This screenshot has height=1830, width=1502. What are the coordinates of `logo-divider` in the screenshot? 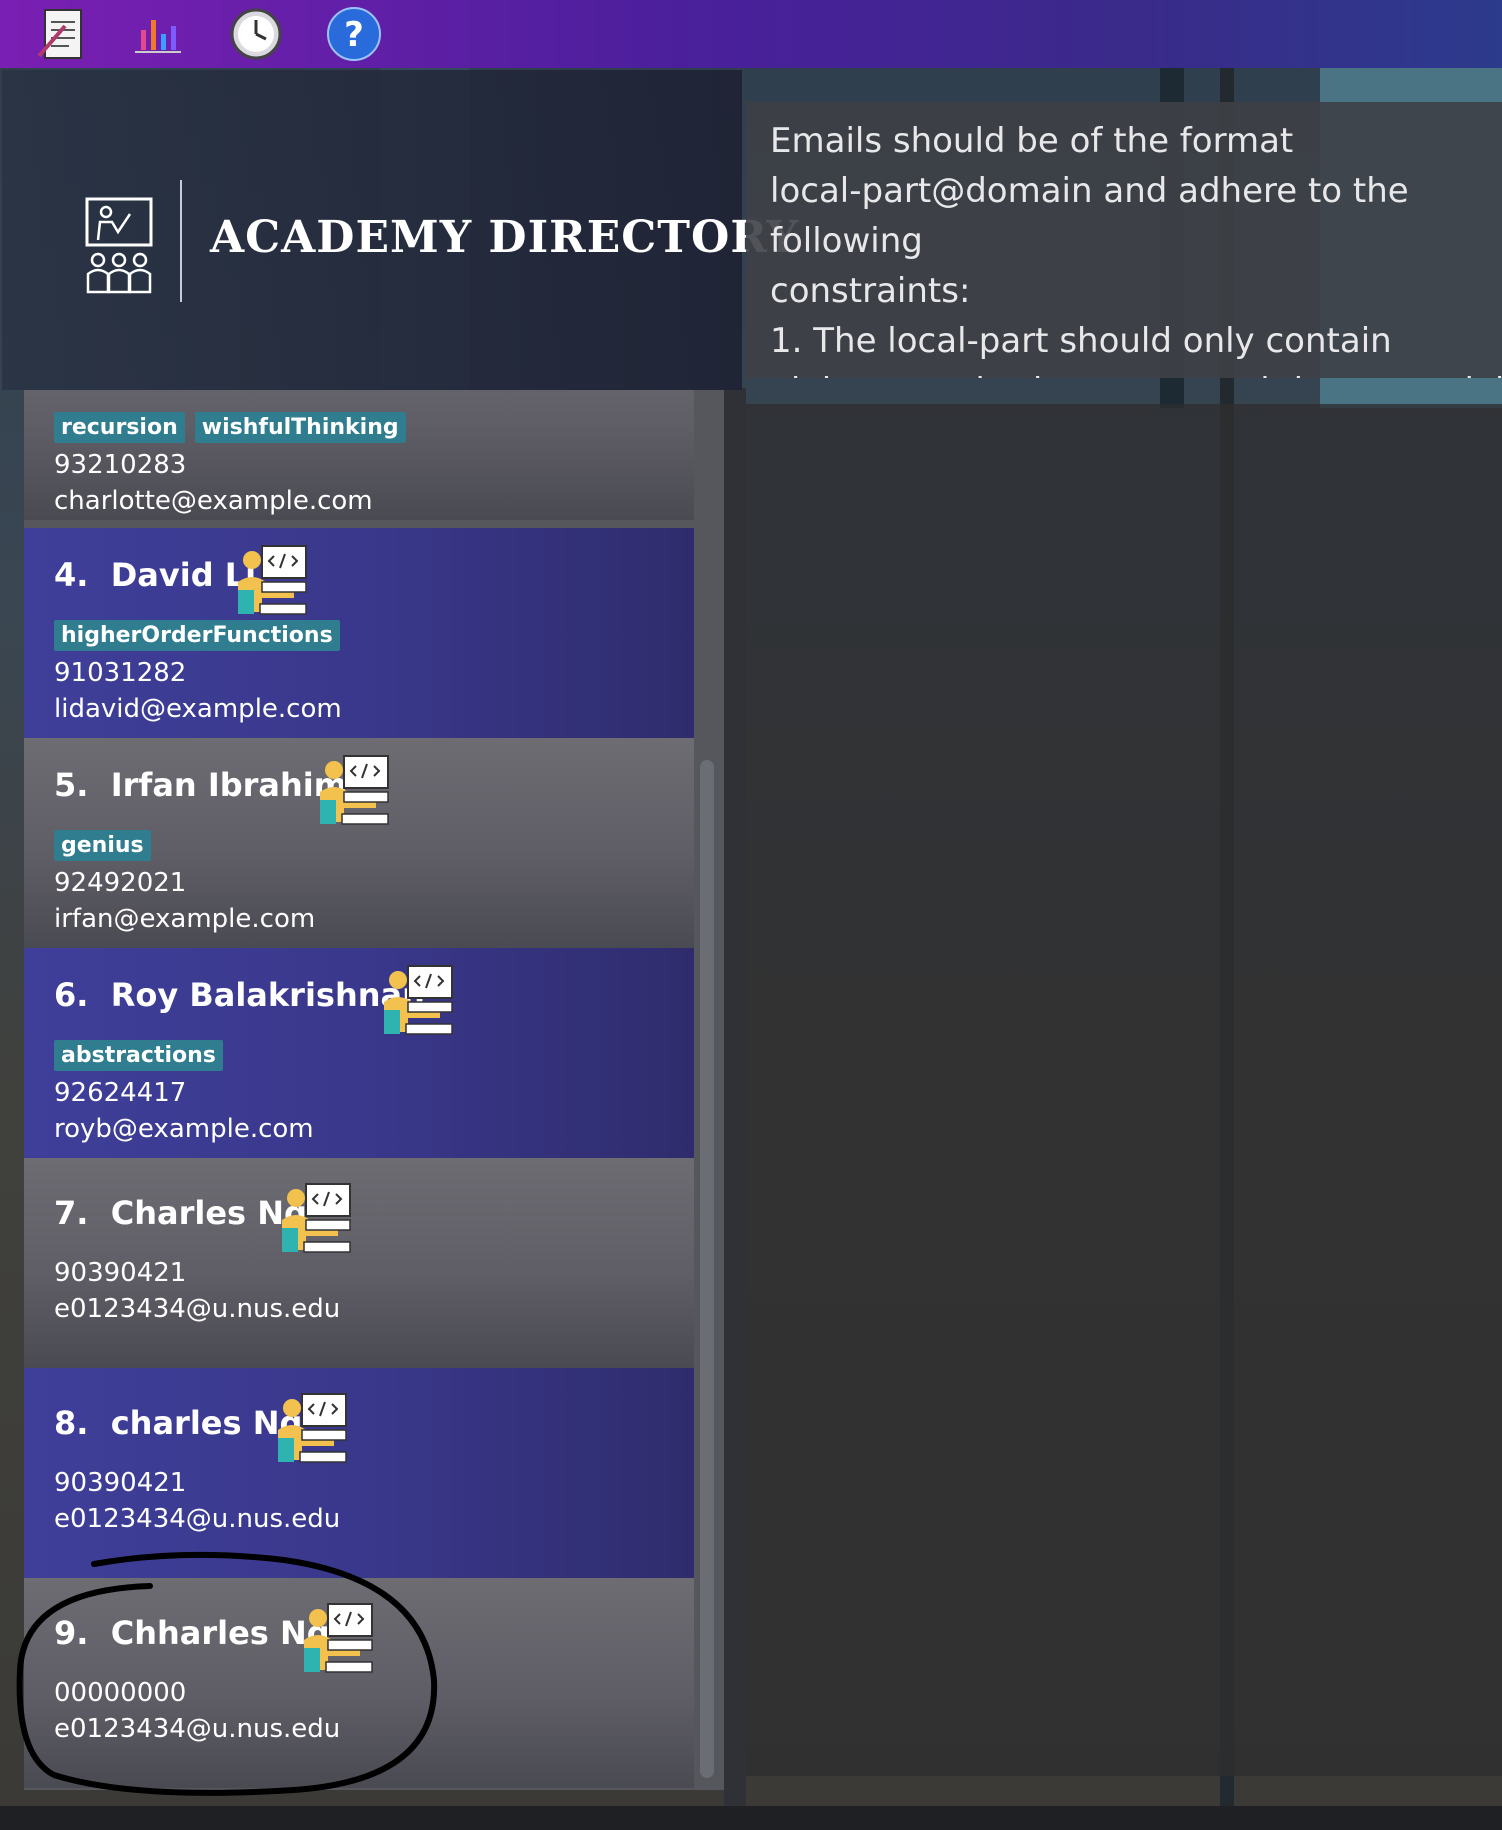 It's located at (181, 241).